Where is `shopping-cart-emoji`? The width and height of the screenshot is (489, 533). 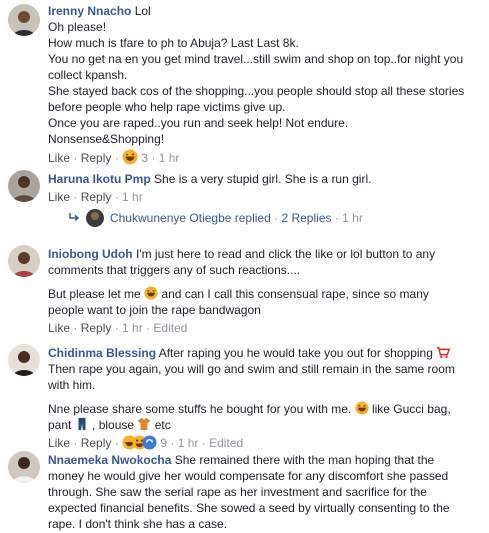 shopping-cart-emoji is located at coordinates (444, 352).